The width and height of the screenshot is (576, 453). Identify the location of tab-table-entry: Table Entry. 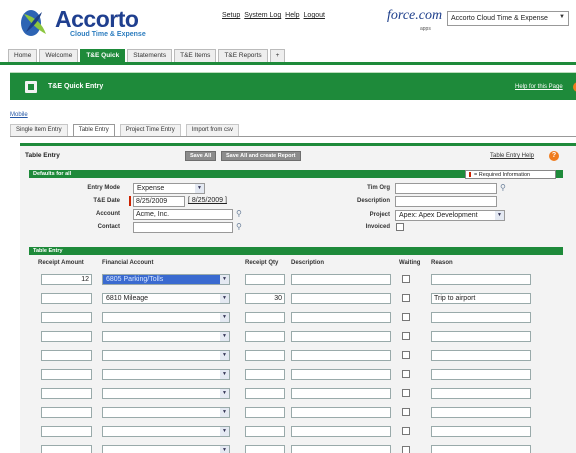
(93, 130).